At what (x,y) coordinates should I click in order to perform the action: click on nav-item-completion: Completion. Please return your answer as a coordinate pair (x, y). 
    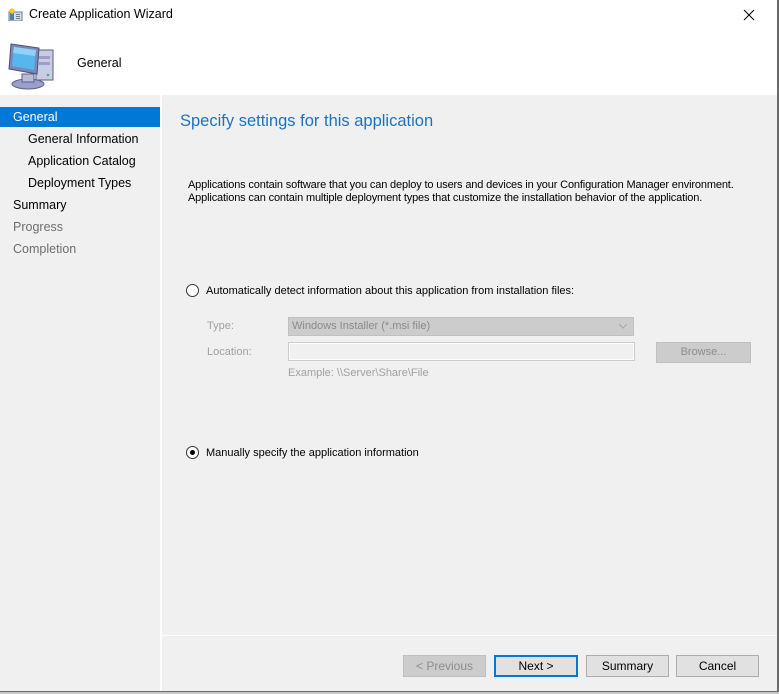
    Looking at the image, I should click on (45, 249).